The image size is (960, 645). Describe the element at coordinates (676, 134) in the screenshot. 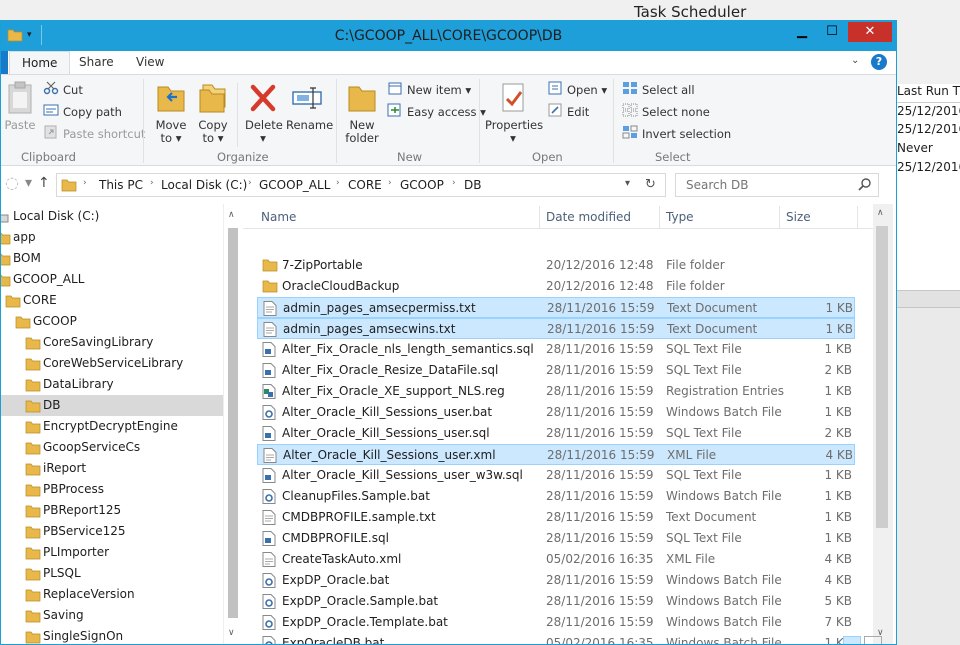

I see `invert-selection-button: Invert selection` at that location.